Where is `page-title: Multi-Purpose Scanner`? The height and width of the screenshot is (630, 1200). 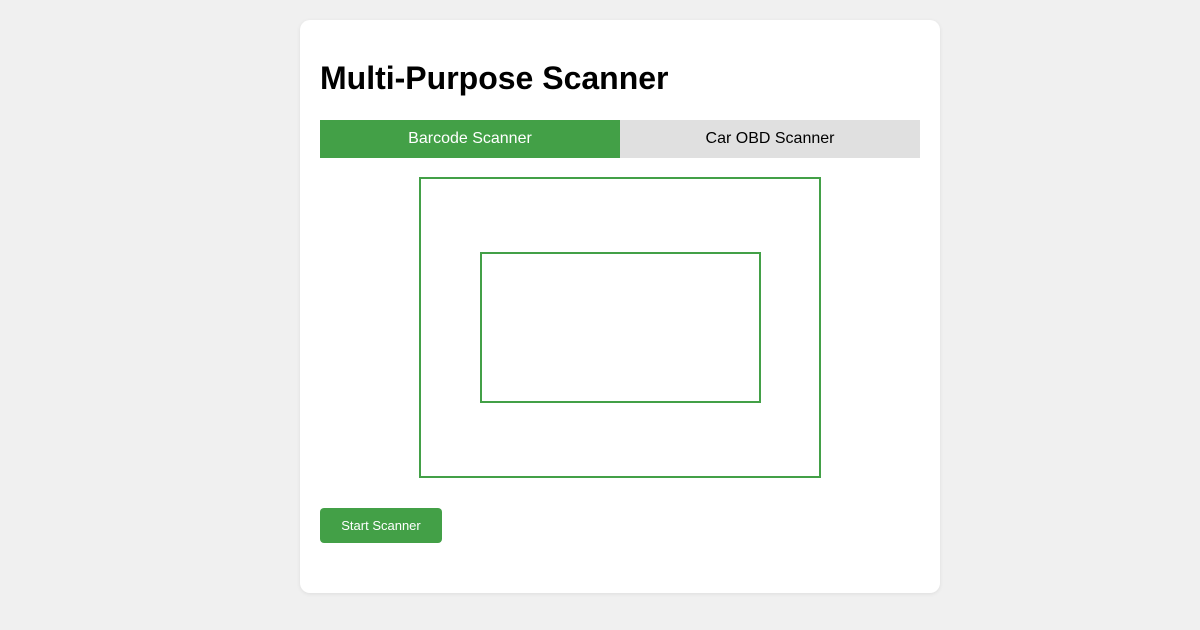 page-title: Multi-Purpose Scanner is located at coordinates (494, 78).